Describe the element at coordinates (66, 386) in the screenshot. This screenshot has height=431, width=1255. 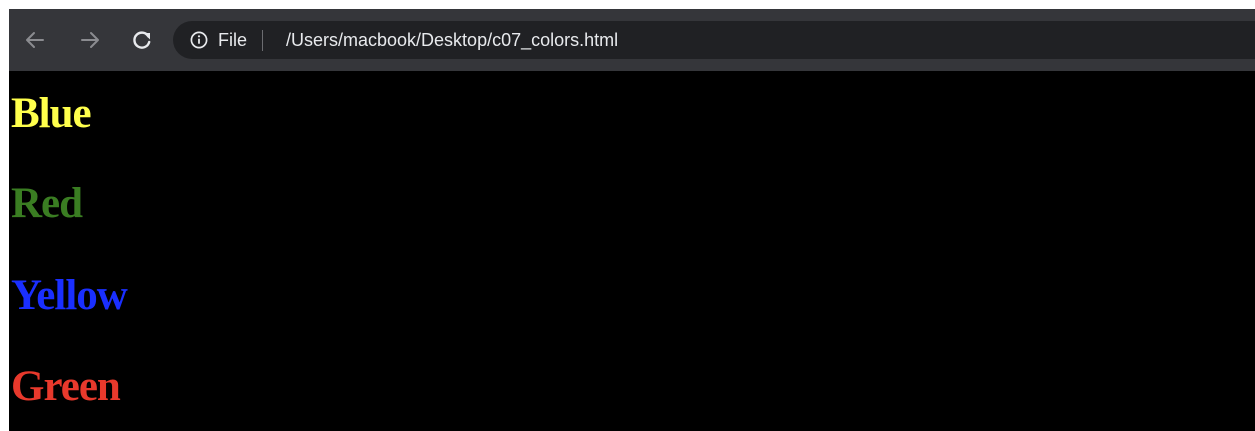
I see `color-heading-green: Green` at that location.